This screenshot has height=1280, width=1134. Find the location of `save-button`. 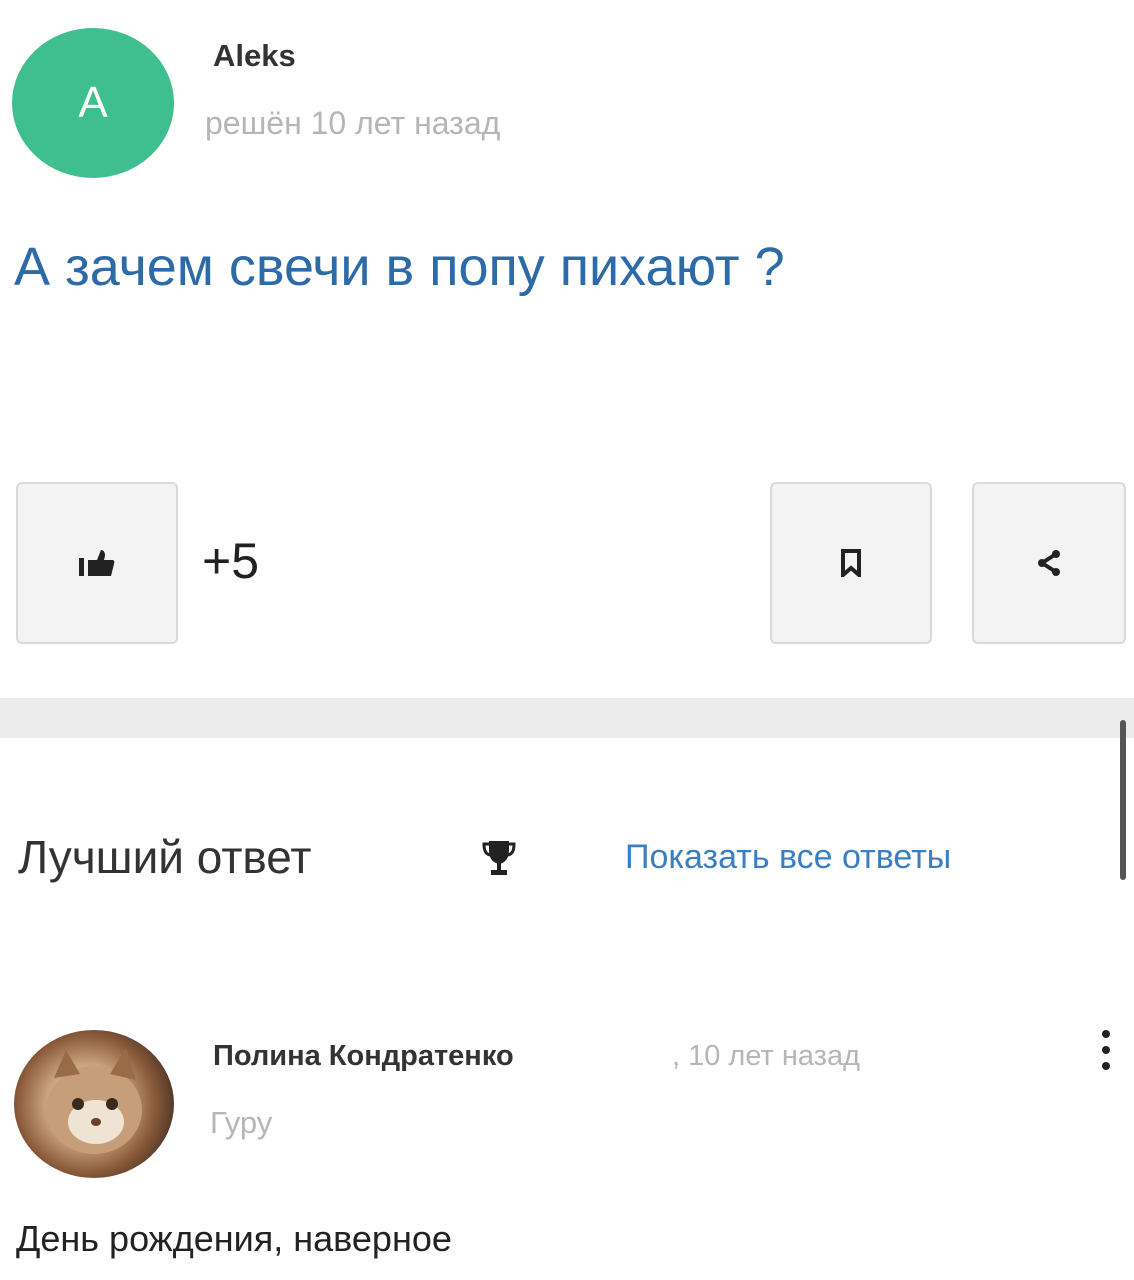

save-button is located at coordinates (851, 563).